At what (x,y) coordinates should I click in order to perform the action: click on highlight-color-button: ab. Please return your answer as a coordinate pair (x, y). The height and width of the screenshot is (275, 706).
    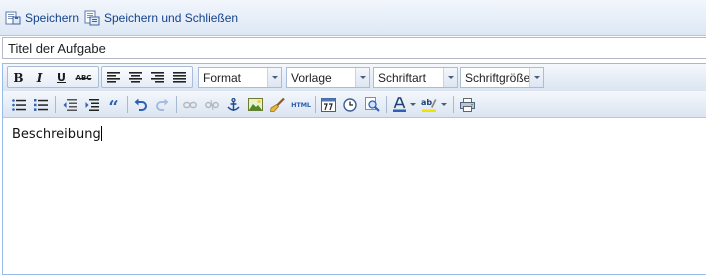
    Looking at the image, I should click on (428, 104).